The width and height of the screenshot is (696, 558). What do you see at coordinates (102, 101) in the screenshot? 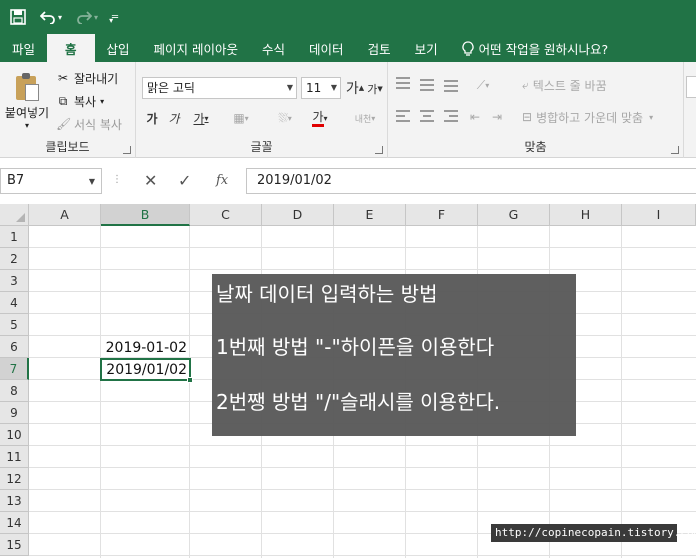
I see `copy-dropdown-icon: ▾` at bounding box center [102, 101].